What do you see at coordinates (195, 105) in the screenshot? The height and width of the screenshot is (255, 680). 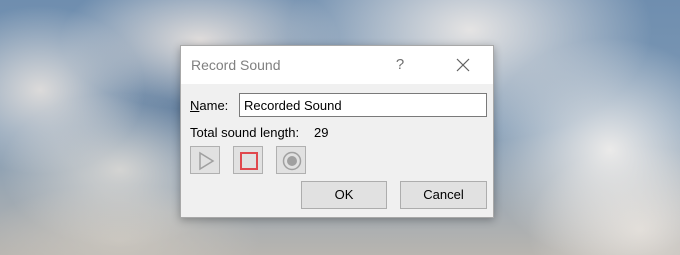 I see `name-label-accelerator: N` at bounding box center [195, 105].